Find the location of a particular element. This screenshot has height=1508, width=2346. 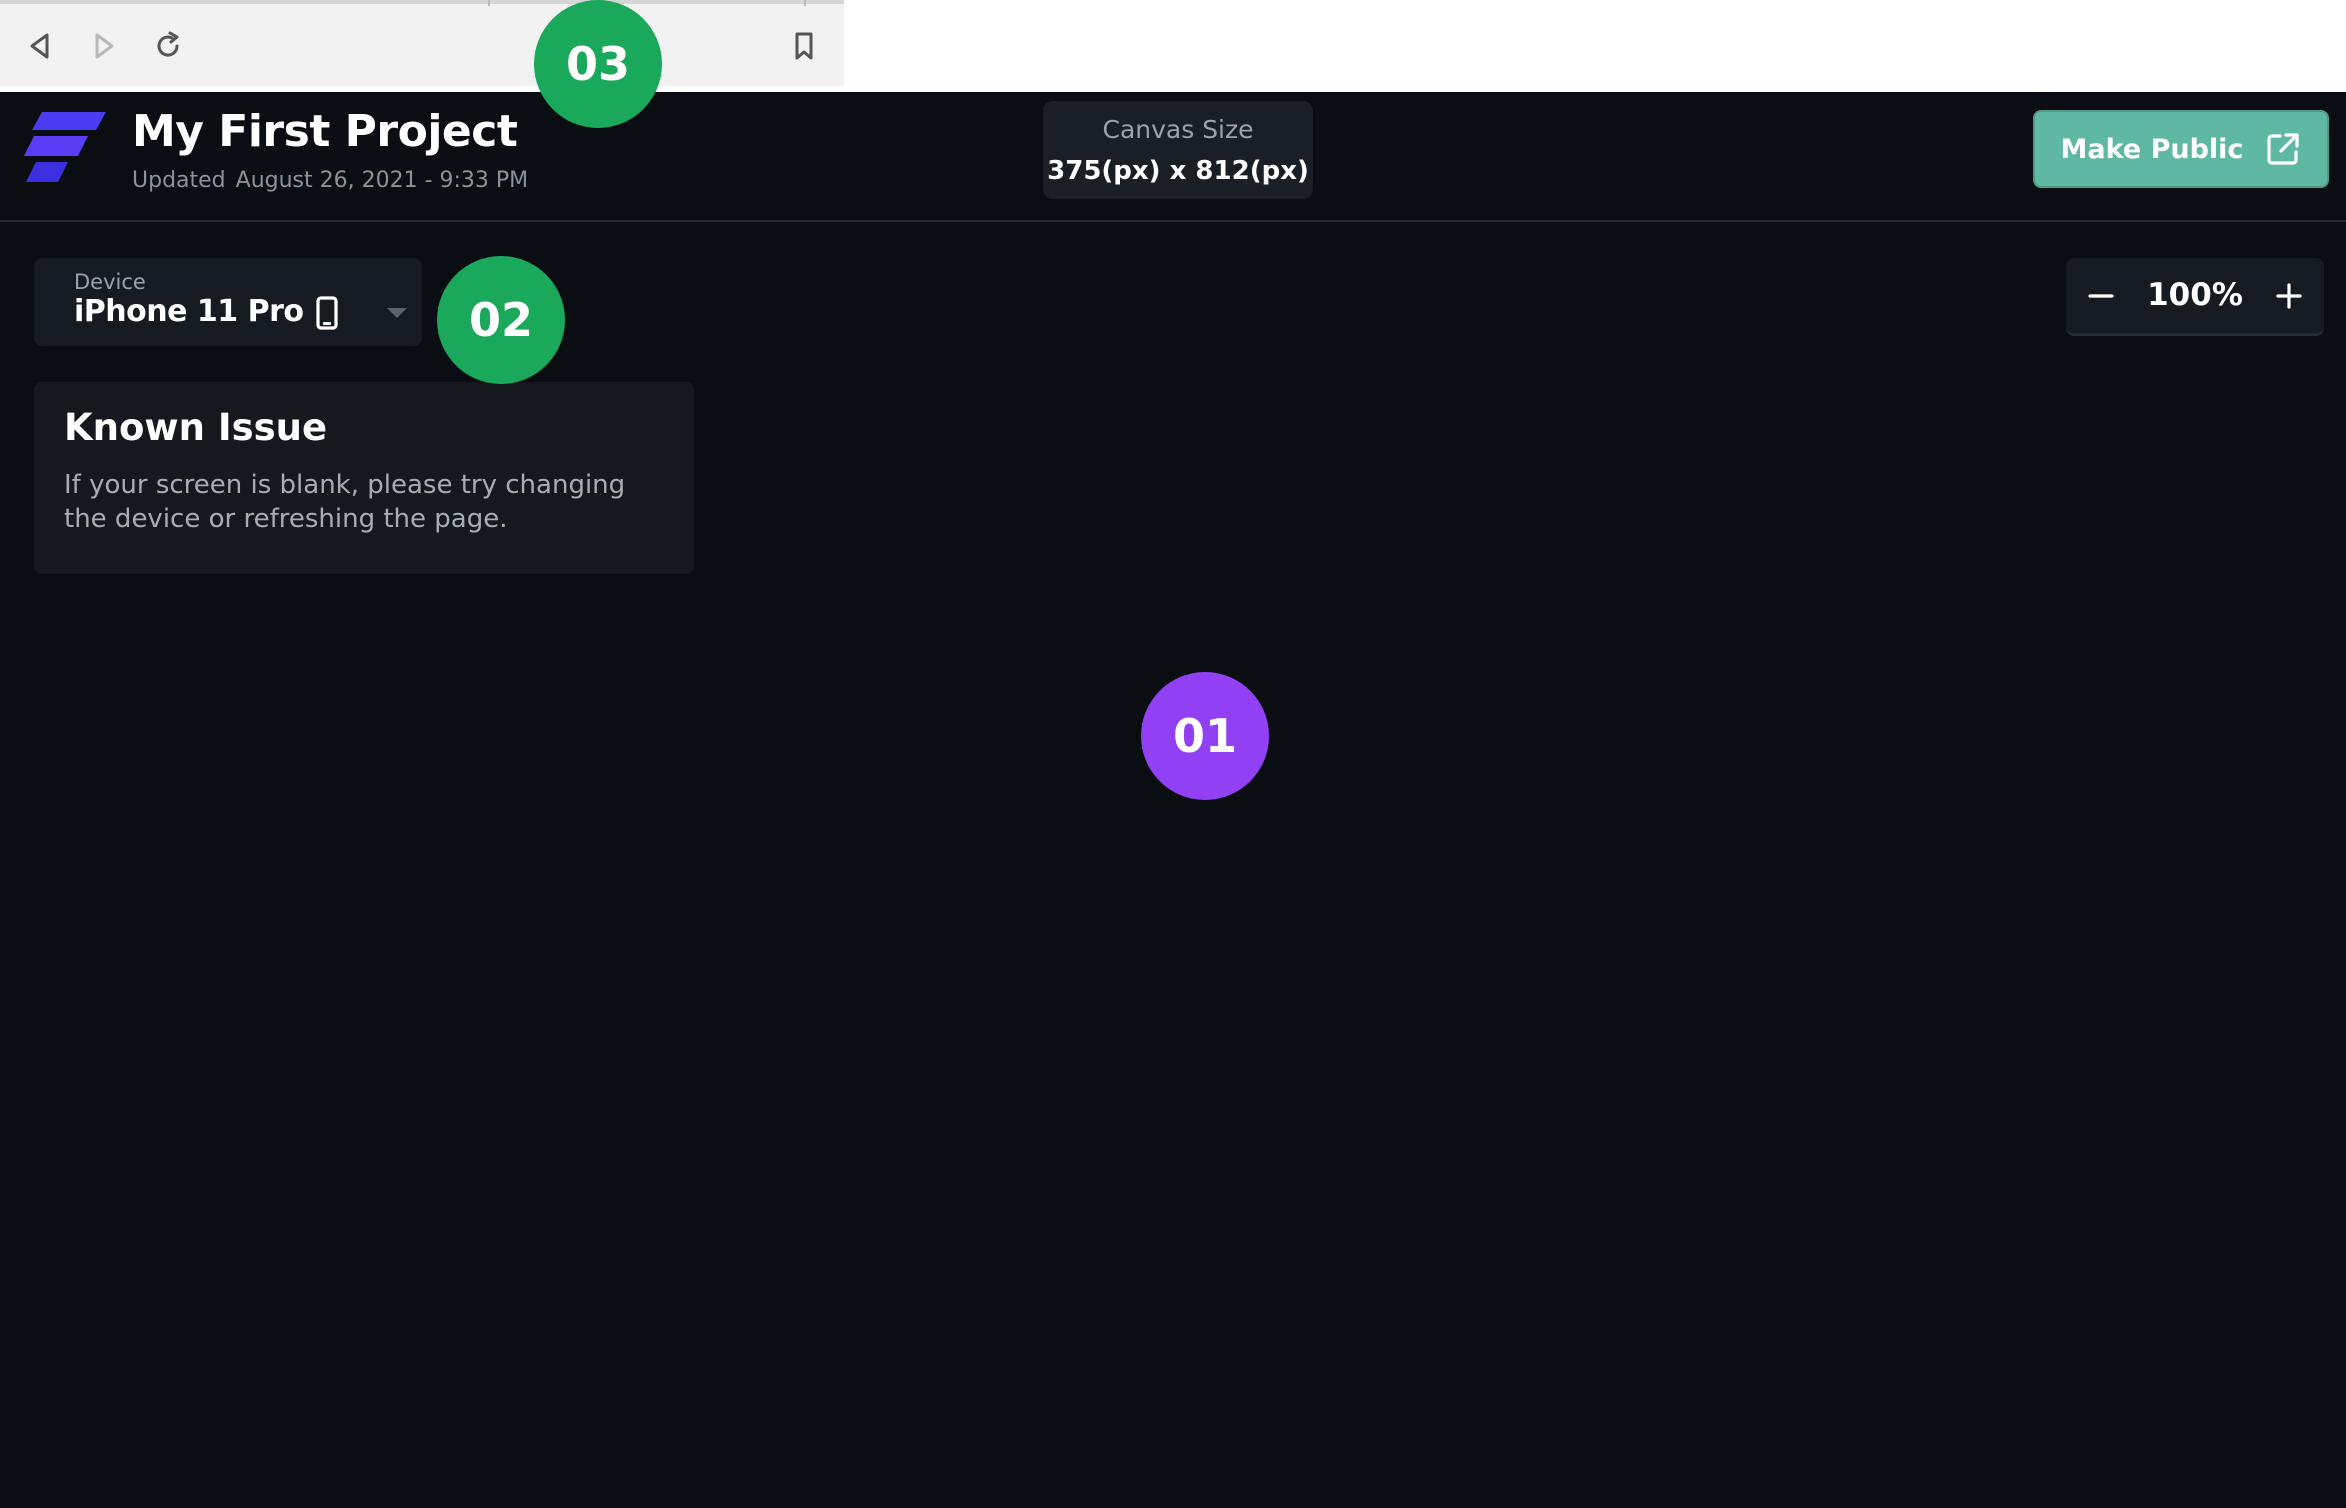

updated-timestamp: Updated August 26, 2021 - 9:33 PM is located at coordinates (330, 180).